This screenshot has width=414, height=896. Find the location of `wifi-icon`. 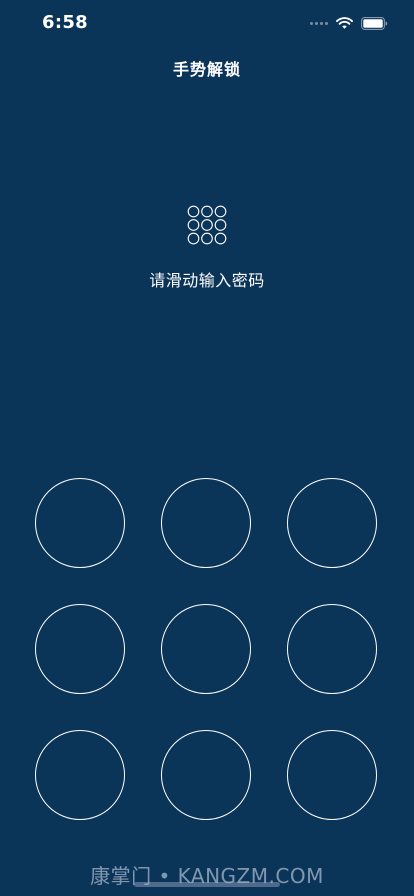

wifi-icon is located at coordinates (344, 22).